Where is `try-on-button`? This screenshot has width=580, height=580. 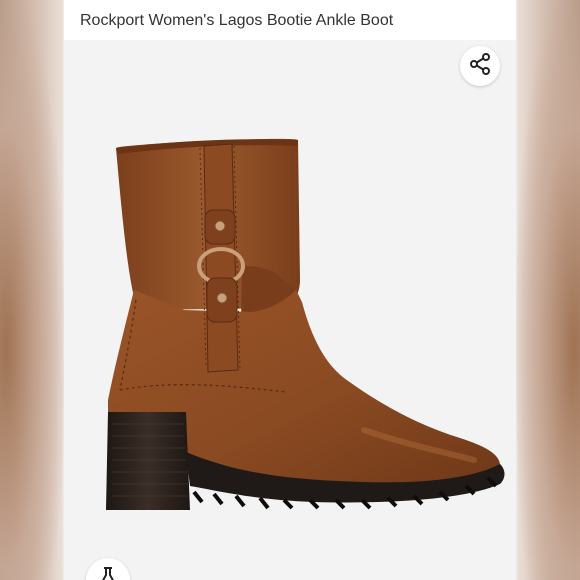
try-on-button is located at coordinates (108, 569).